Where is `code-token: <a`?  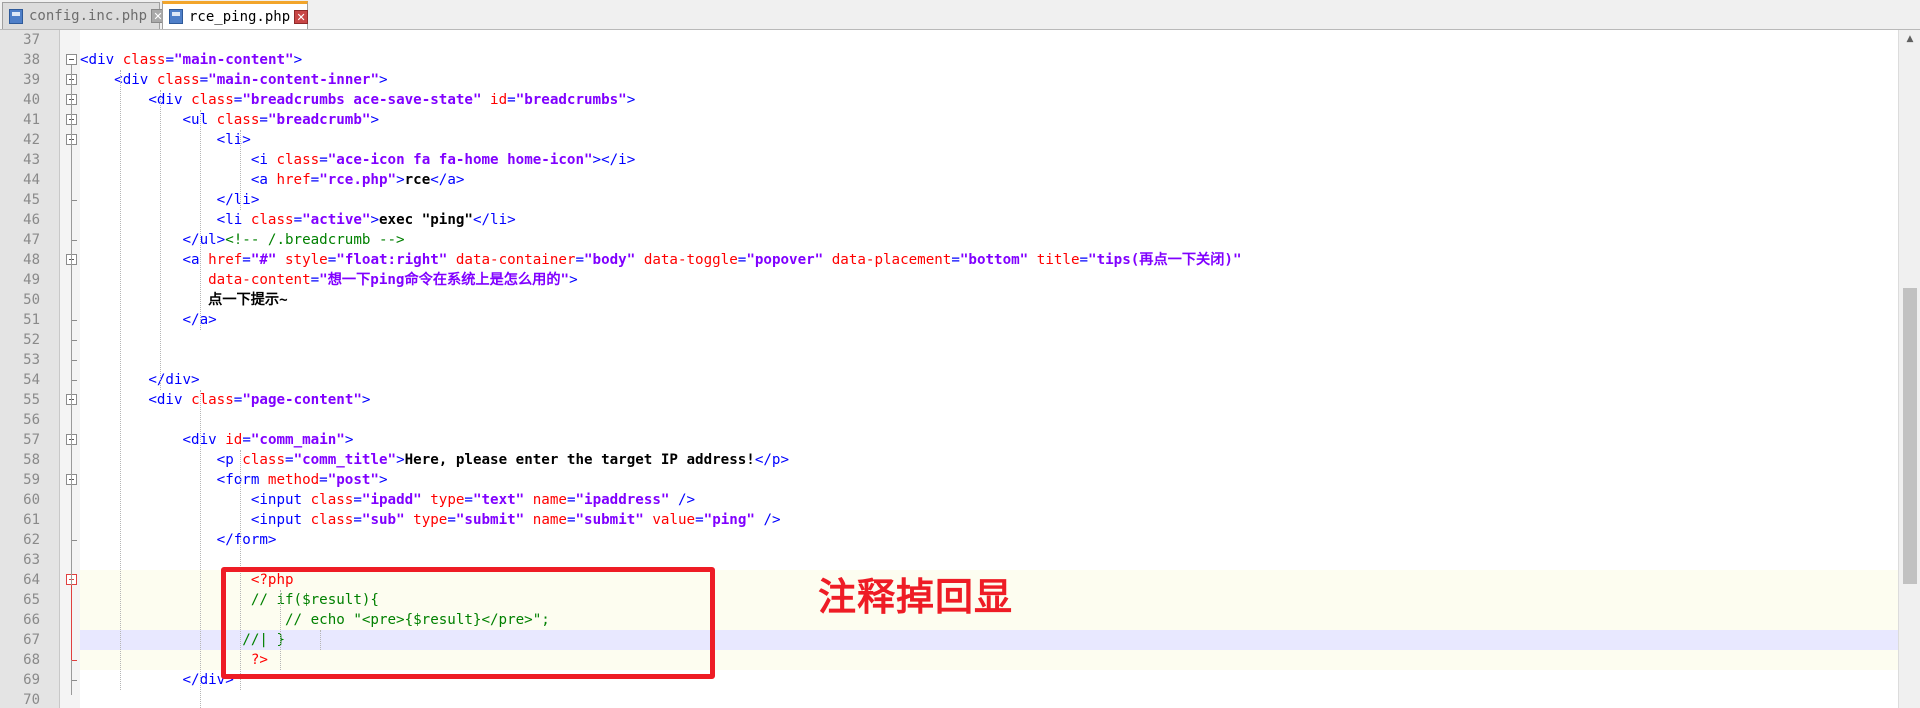
code-token: <a is located at coordinates (263, 180).